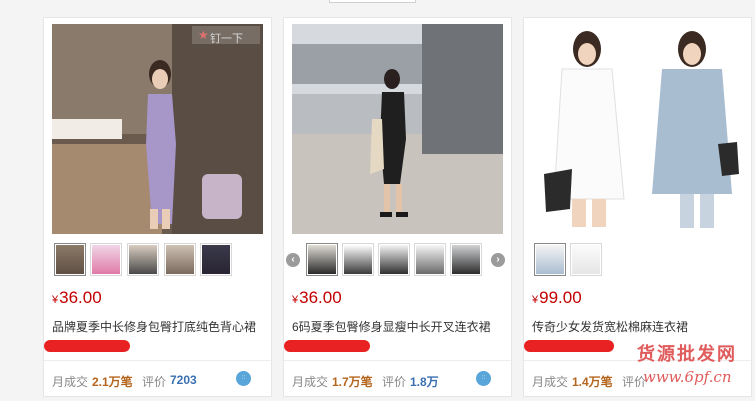 This screenshot has width=755, height=401. Describe the element at coordinates (154, 326) in the screenshot. I see `product-title: 品牌夏季中长修身包臀打底纯色背心裙` at that location.